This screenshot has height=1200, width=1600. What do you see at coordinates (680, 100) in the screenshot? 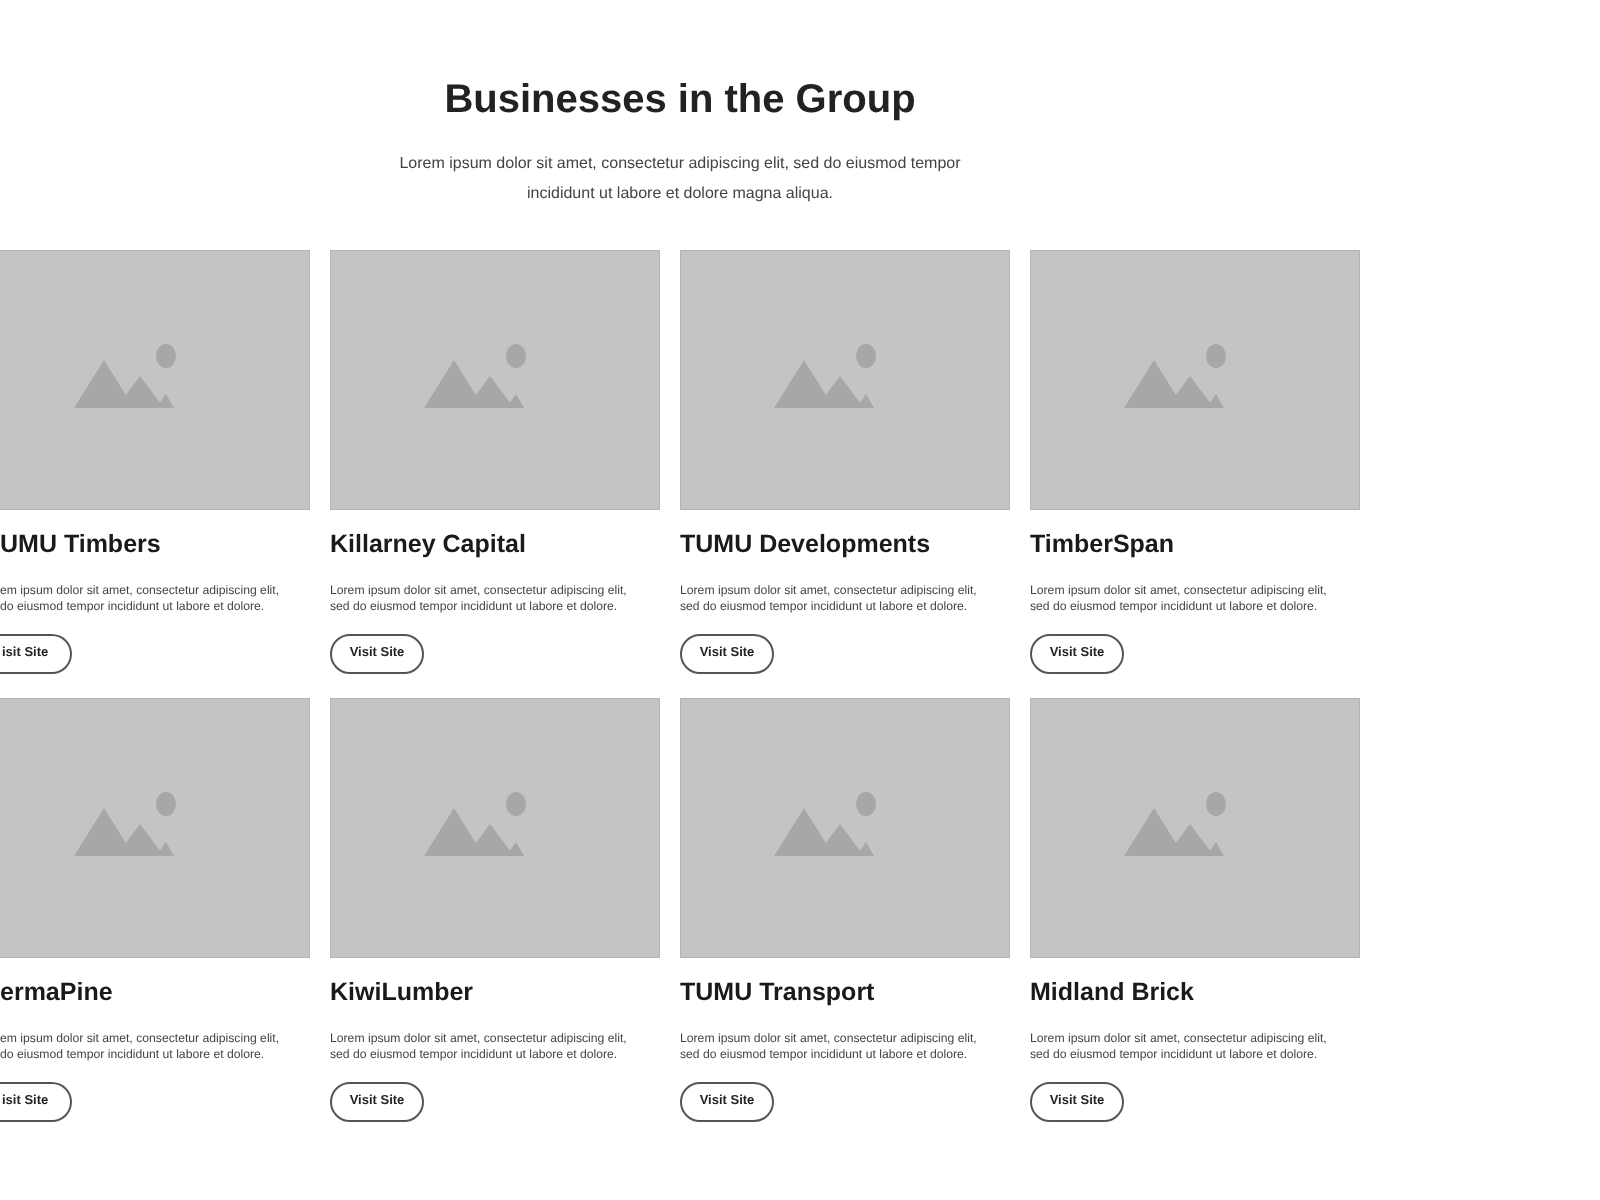
I see `section-title: Businesses in the Group` at bounding box center [680, 100].